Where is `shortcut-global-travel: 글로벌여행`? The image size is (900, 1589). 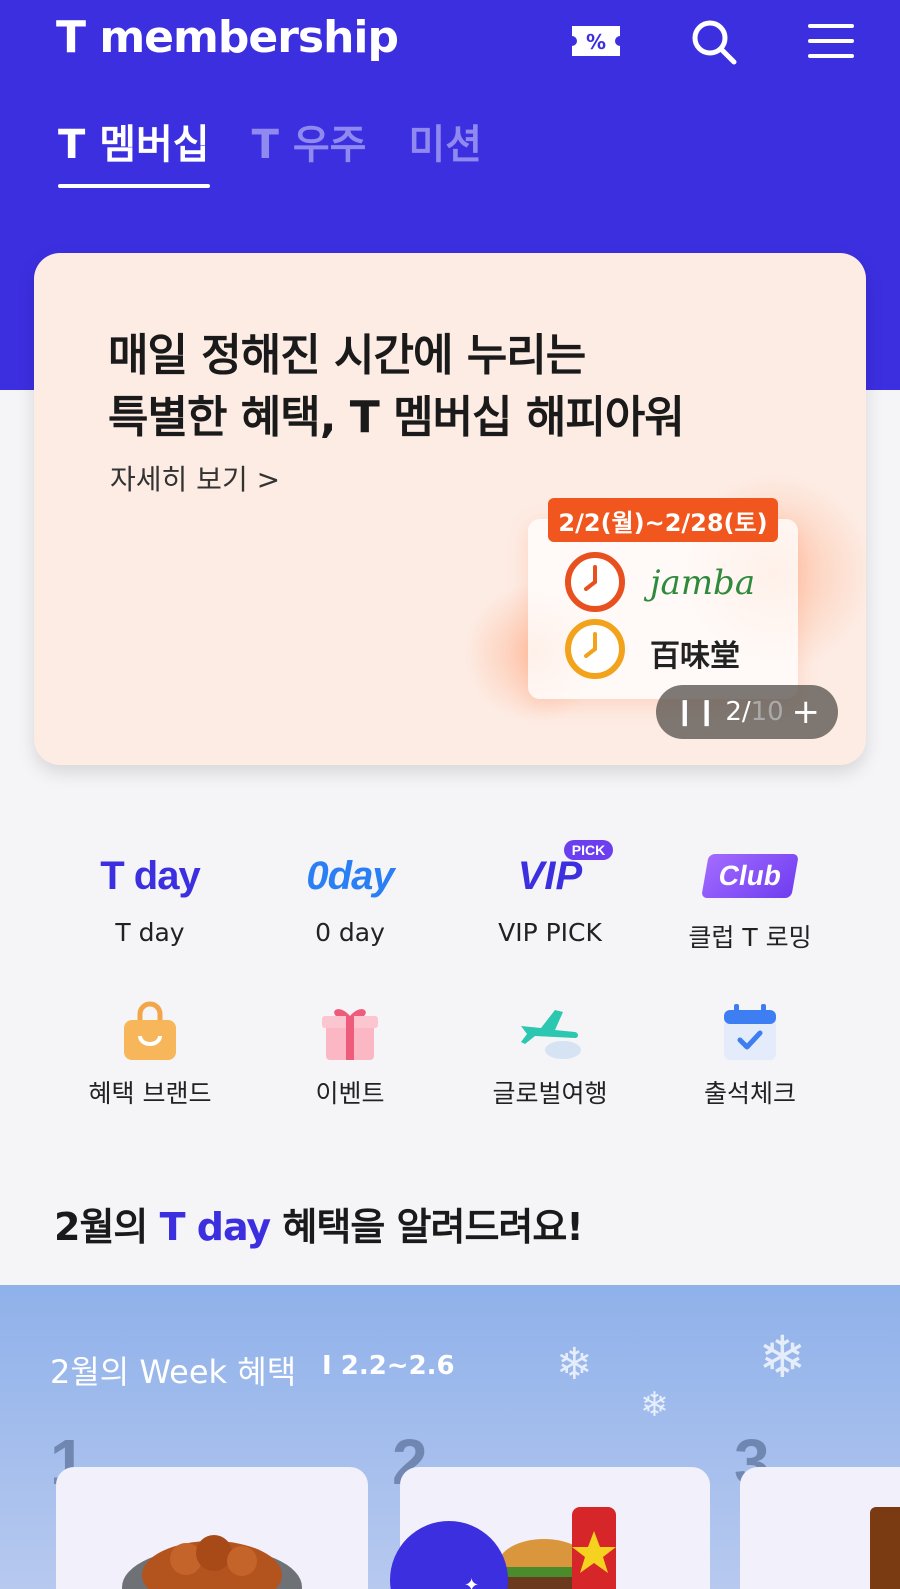
shortcut-global-travel: 글로벌여행 is located at coordinates (550, 1052).